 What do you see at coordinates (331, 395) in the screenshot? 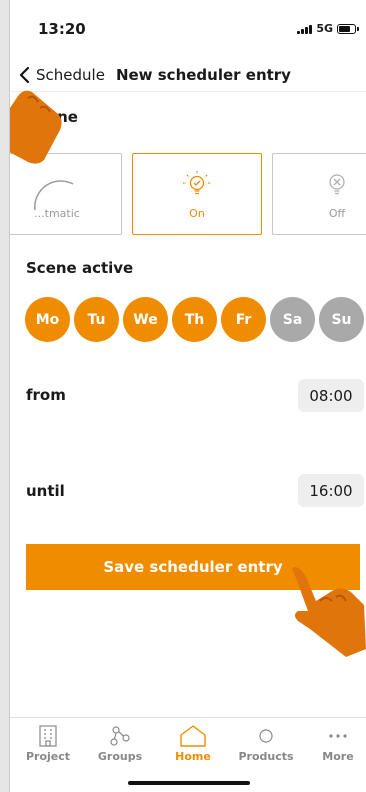
I see `from-time-picker: 08:00` at bounding box center [331, 395].